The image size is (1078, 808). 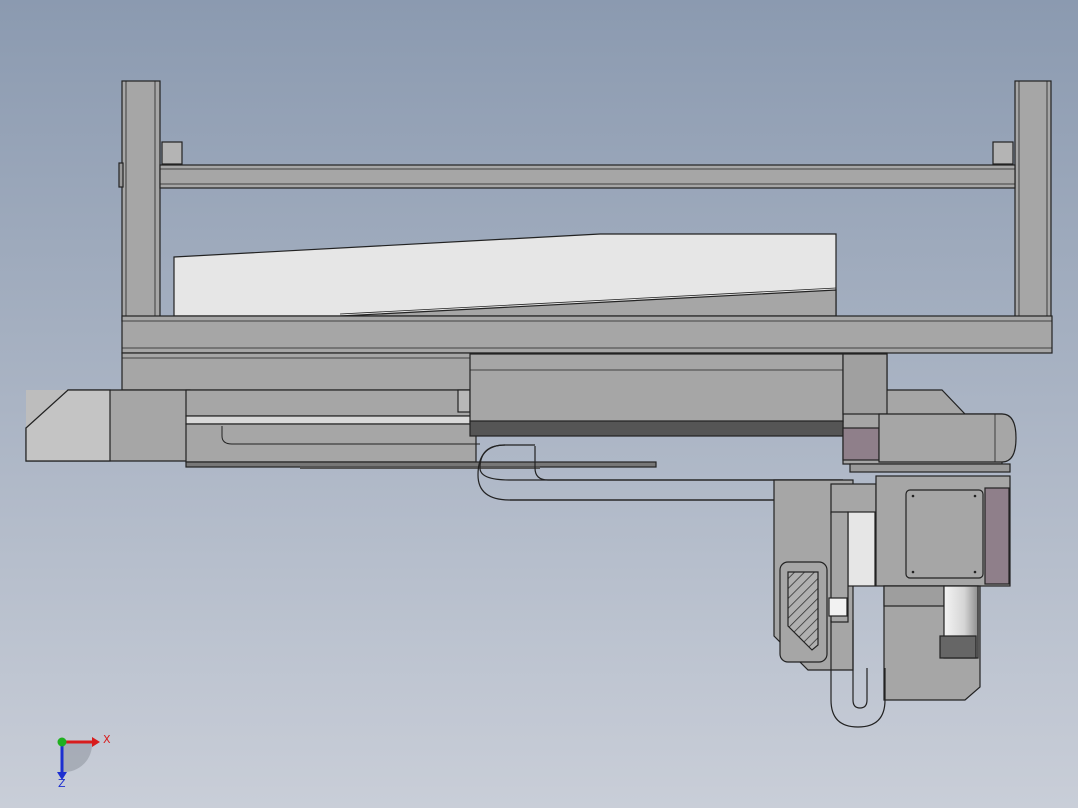 I want to click on right-post, so click(x=1033, y=201).